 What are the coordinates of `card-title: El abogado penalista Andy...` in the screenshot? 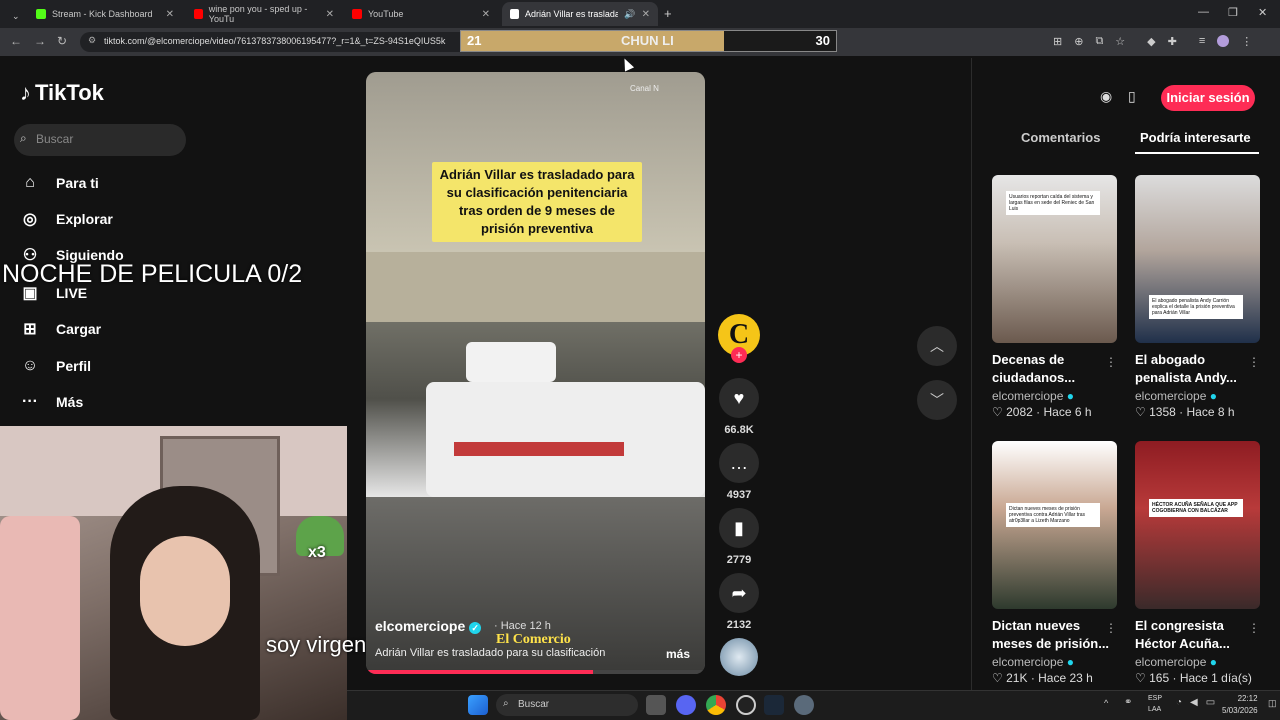 It's located at (1197, 369).